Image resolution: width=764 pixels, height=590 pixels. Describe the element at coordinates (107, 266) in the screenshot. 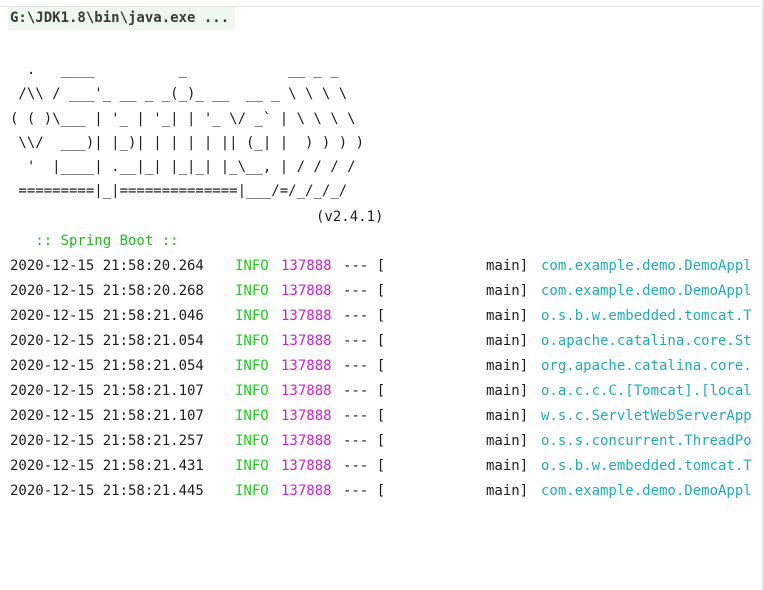

I see `log-timestamp: 2020-12-15 21:58:20.264` at that location.